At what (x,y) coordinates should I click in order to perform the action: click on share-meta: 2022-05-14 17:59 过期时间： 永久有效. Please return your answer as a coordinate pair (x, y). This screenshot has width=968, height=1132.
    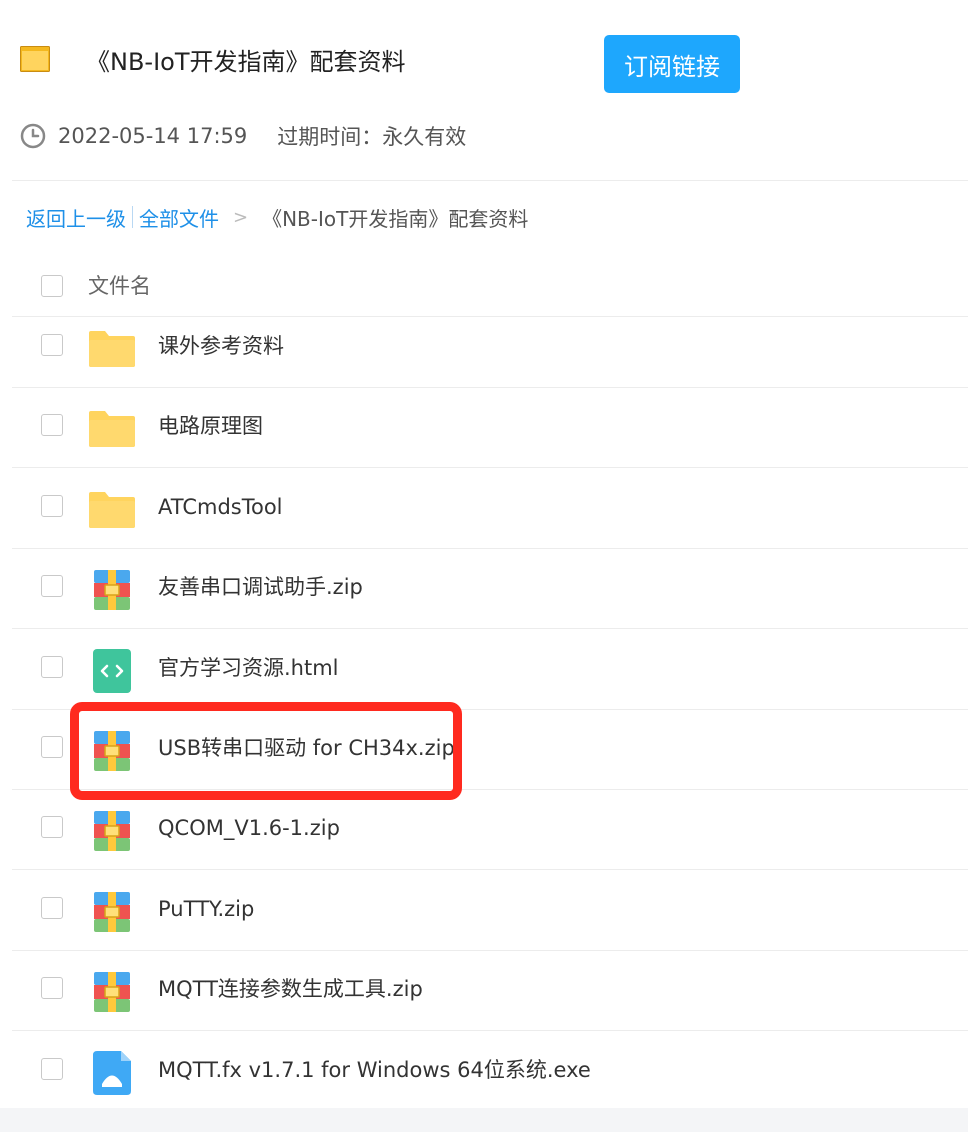
    Looking at the image, I should click on (243, 136).